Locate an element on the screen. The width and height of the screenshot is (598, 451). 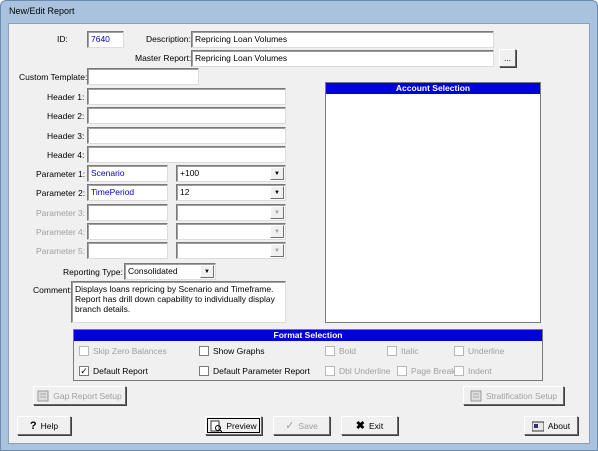
format-selection-title: Format Selection is located at coordinates (308, 335).